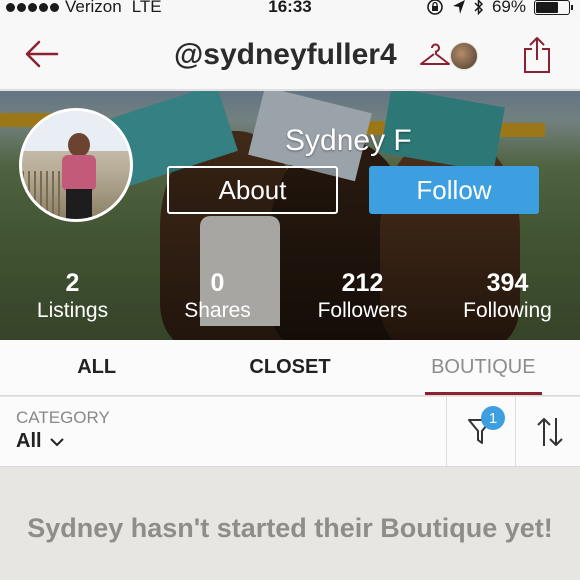 The height and width of the screenshot is (580, 580). What do you see at coordinates (285, 54) in the screenshot?
I see `page-title: @sydneyfuller4` at bounding box center [285, 54].